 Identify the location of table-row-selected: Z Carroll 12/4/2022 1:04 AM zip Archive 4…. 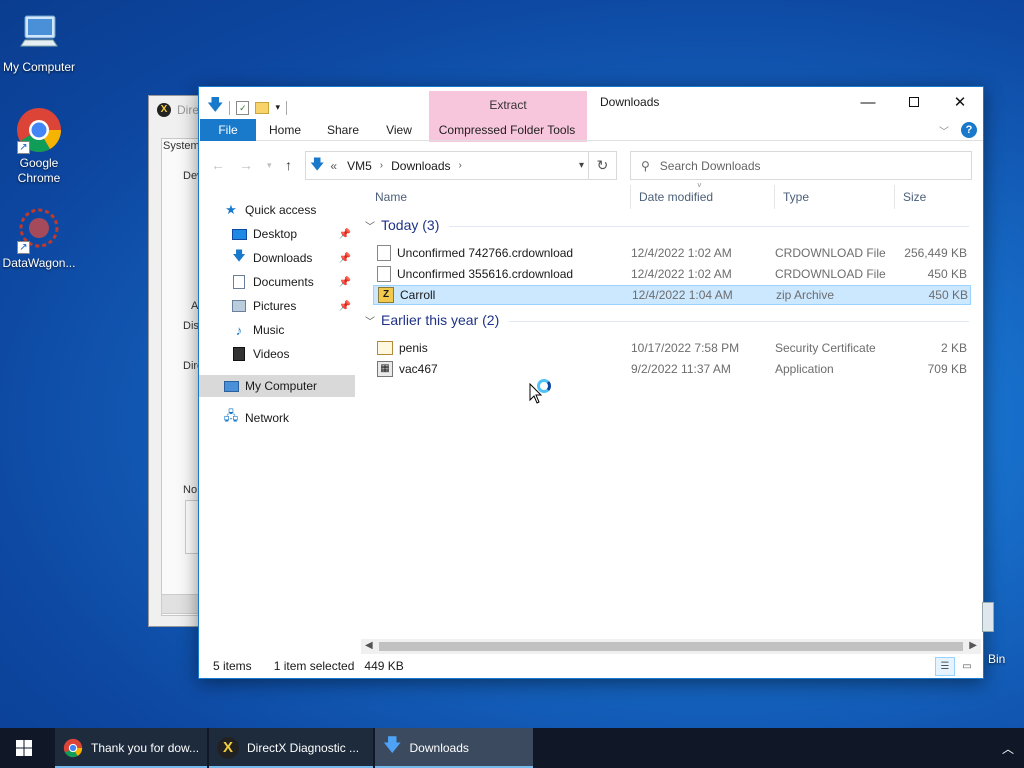
(672, 295).